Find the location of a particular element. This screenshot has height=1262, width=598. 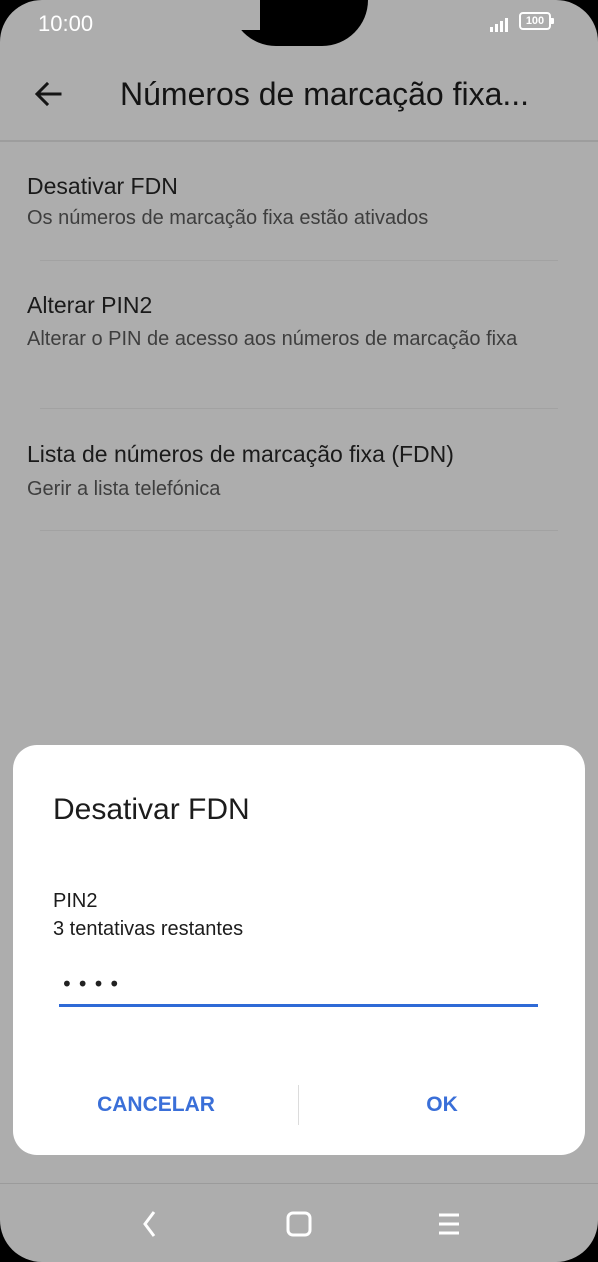

setting-title: Desativar FDN is located at coordinates (102, 186).